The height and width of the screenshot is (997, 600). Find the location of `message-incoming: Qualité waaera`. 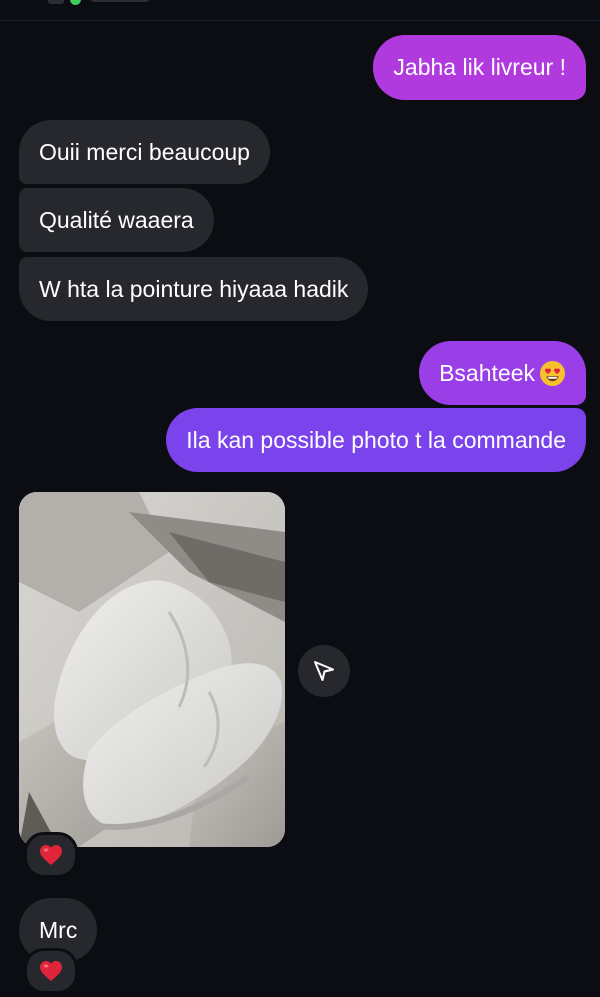

message-incoming: Qualité waaera is located at coordinates (116, 220).